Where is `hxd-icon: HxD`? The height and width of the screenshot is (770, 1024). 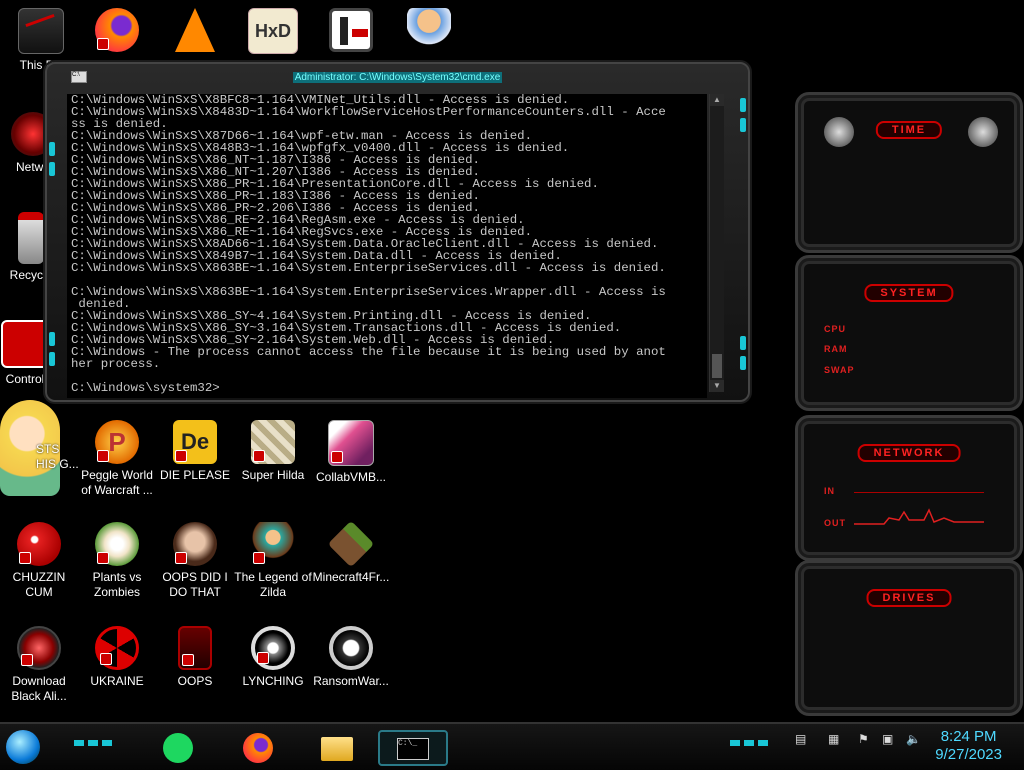
hxd-icon: HxD is located at coordinates (273, 31).